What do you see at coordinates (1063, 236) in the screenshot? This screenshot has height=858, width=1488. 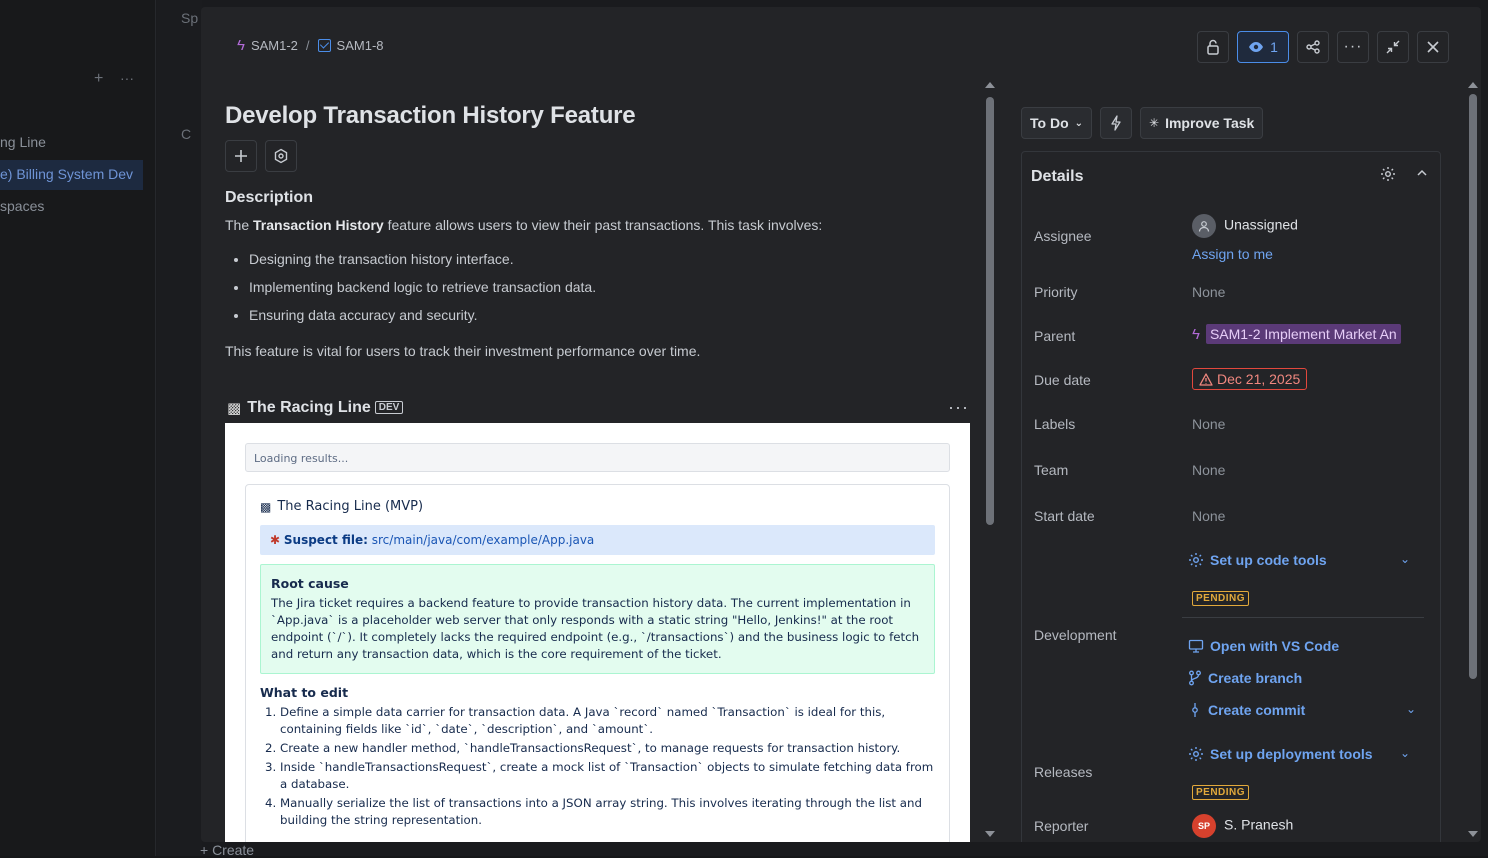 I see `assignee-label: Assignee` at bounding box center [1063, 236].